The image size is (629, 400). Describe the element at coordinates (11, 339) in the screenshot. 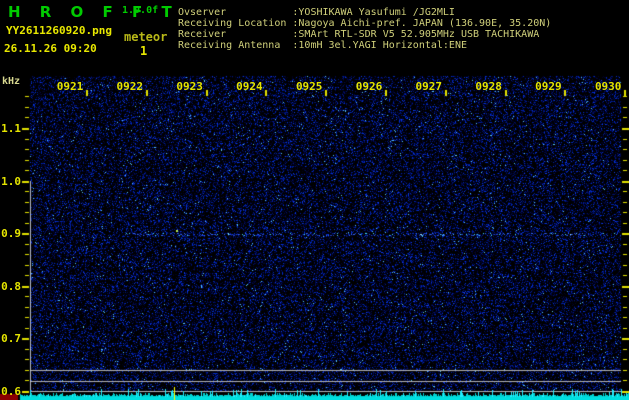

I see `freq-tick-label: 0.7` at that location.